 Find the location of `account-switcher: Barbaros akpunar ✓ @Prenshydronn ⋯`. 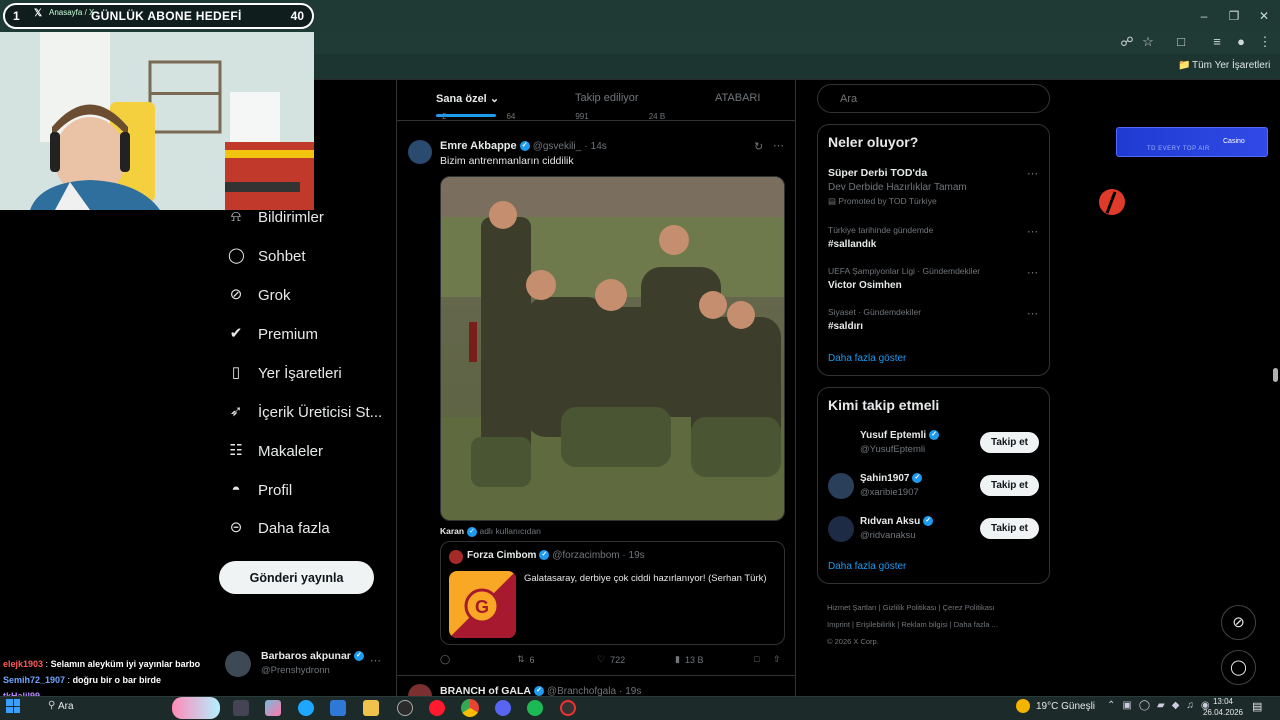

account-switcher: Barbaros akpunar ✓ @Prenshydronn ⋯ is located at coordinates (305, 664).